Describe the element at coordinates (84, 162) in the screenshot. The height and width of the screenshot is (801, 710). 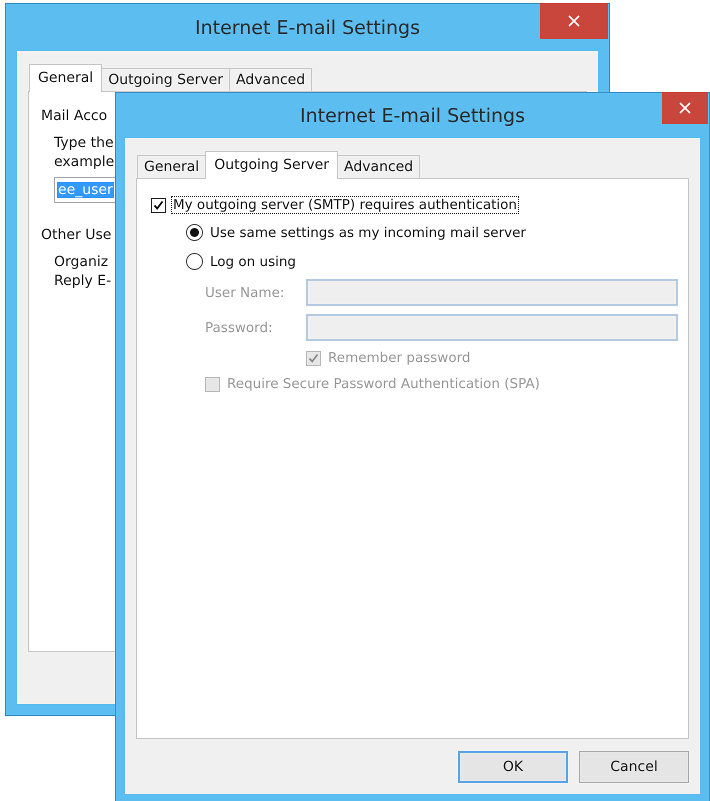
I see `label-text: example` at that location.